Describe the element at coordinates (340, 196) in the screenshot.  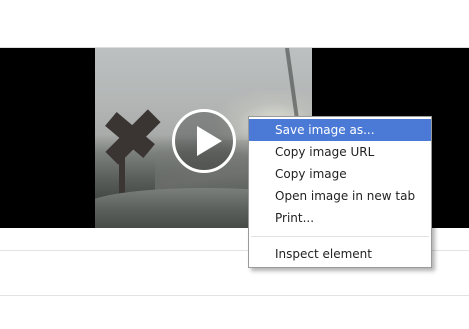
I see `menu-item-open-image-in-new-tab: Open image in new tab` at that location.